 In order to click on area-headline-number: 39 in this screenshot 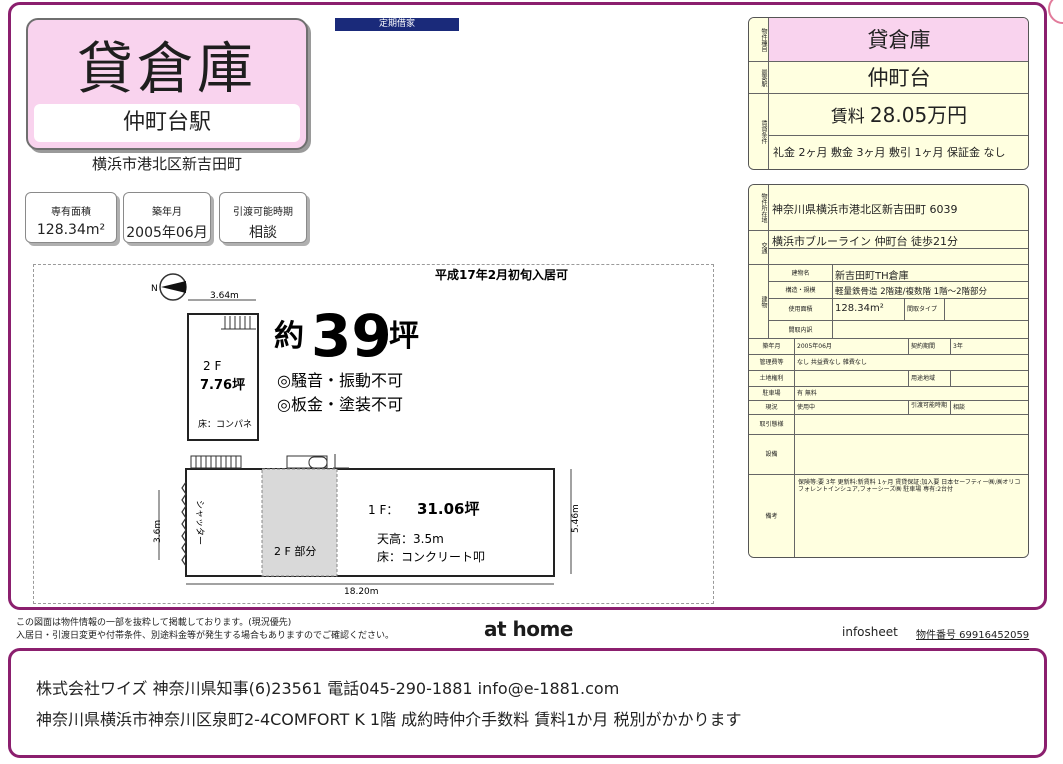, I will do `click(351, 336)`.